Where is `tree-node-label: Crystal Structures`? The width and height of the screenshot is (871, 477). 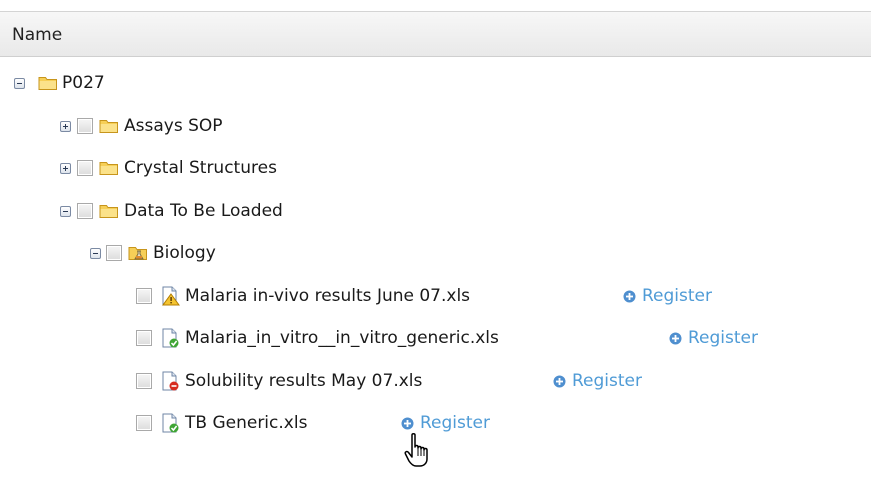
tree-node-label: Crystal Structures is located at coordinates (200, 168).